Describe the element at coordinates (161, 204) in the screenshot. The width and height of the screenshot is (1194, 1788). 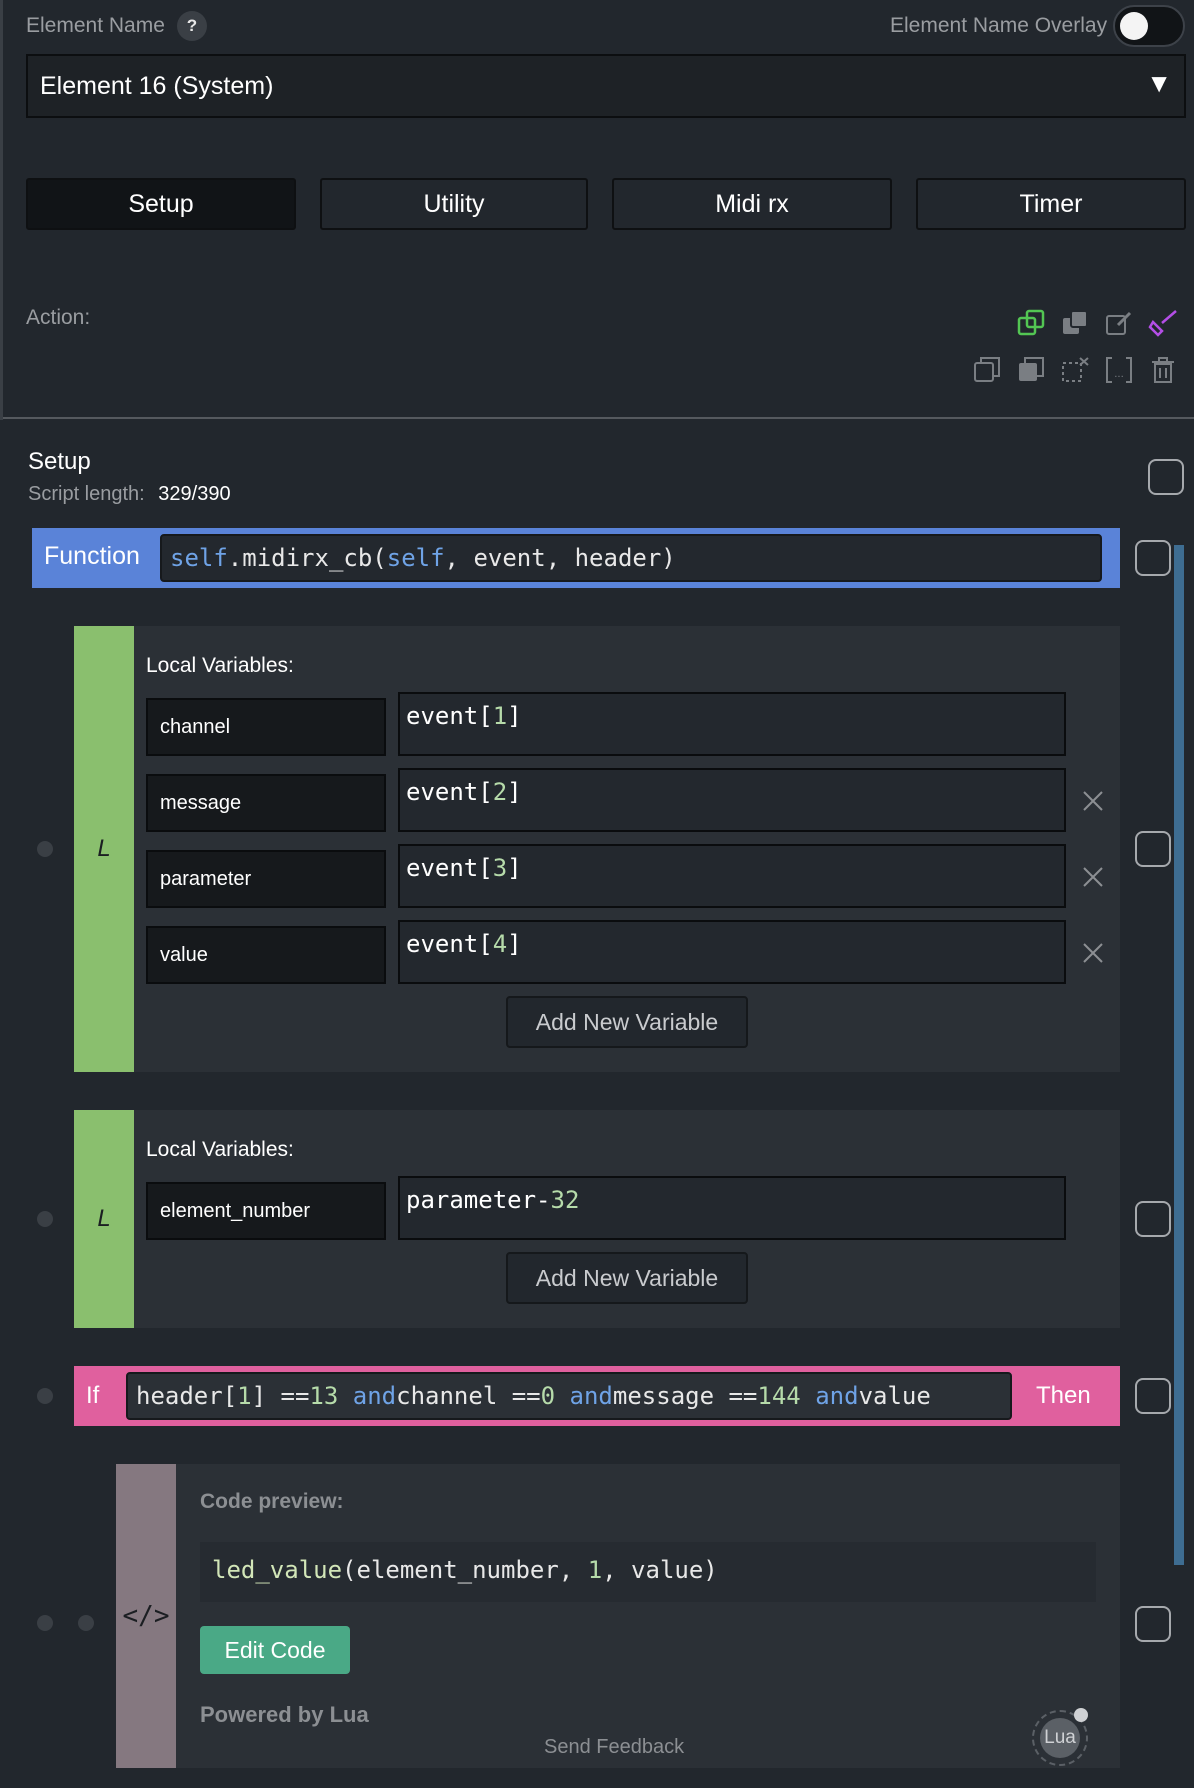
I see `tab-setup: Setup` at that location.